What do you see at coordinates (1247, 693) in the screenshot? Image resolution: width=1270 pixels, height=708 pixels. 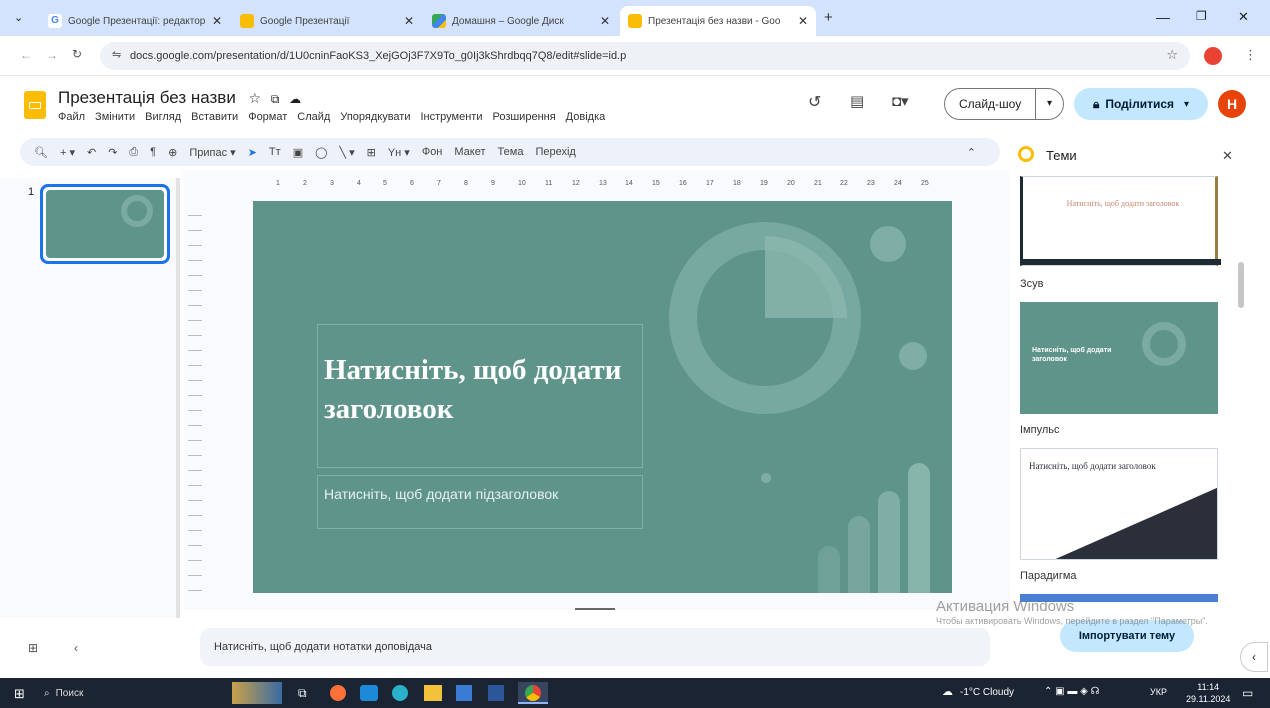 I see `notifications-icon: ▭` at bounding box center [1247, 693].